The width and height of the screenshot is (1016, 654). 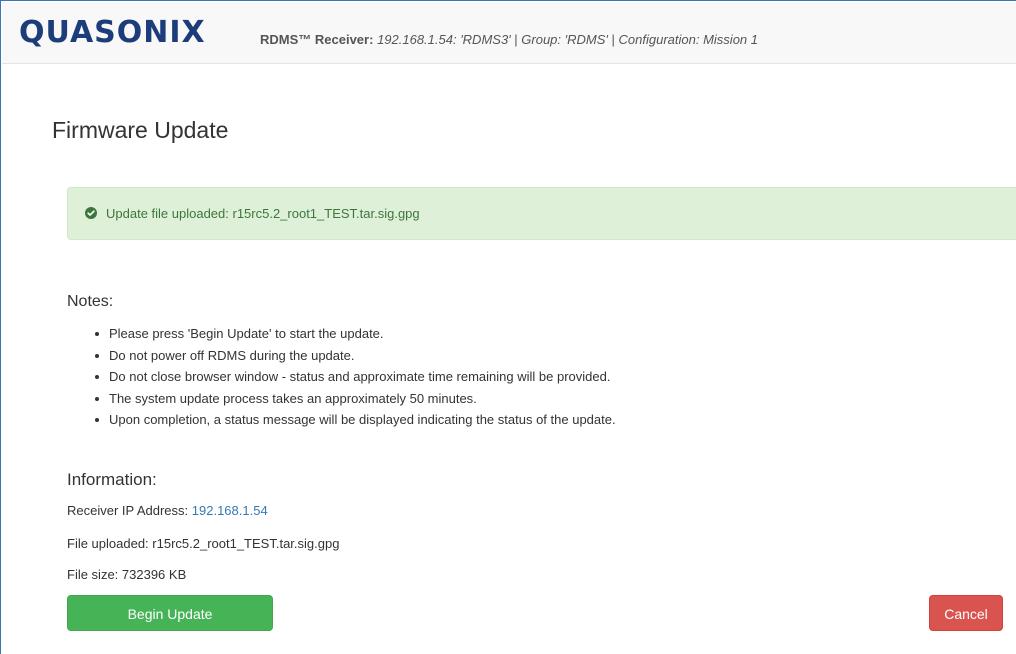 I want to click on file-uploaded-label: File uploaded:, so click(x=110, y=543).